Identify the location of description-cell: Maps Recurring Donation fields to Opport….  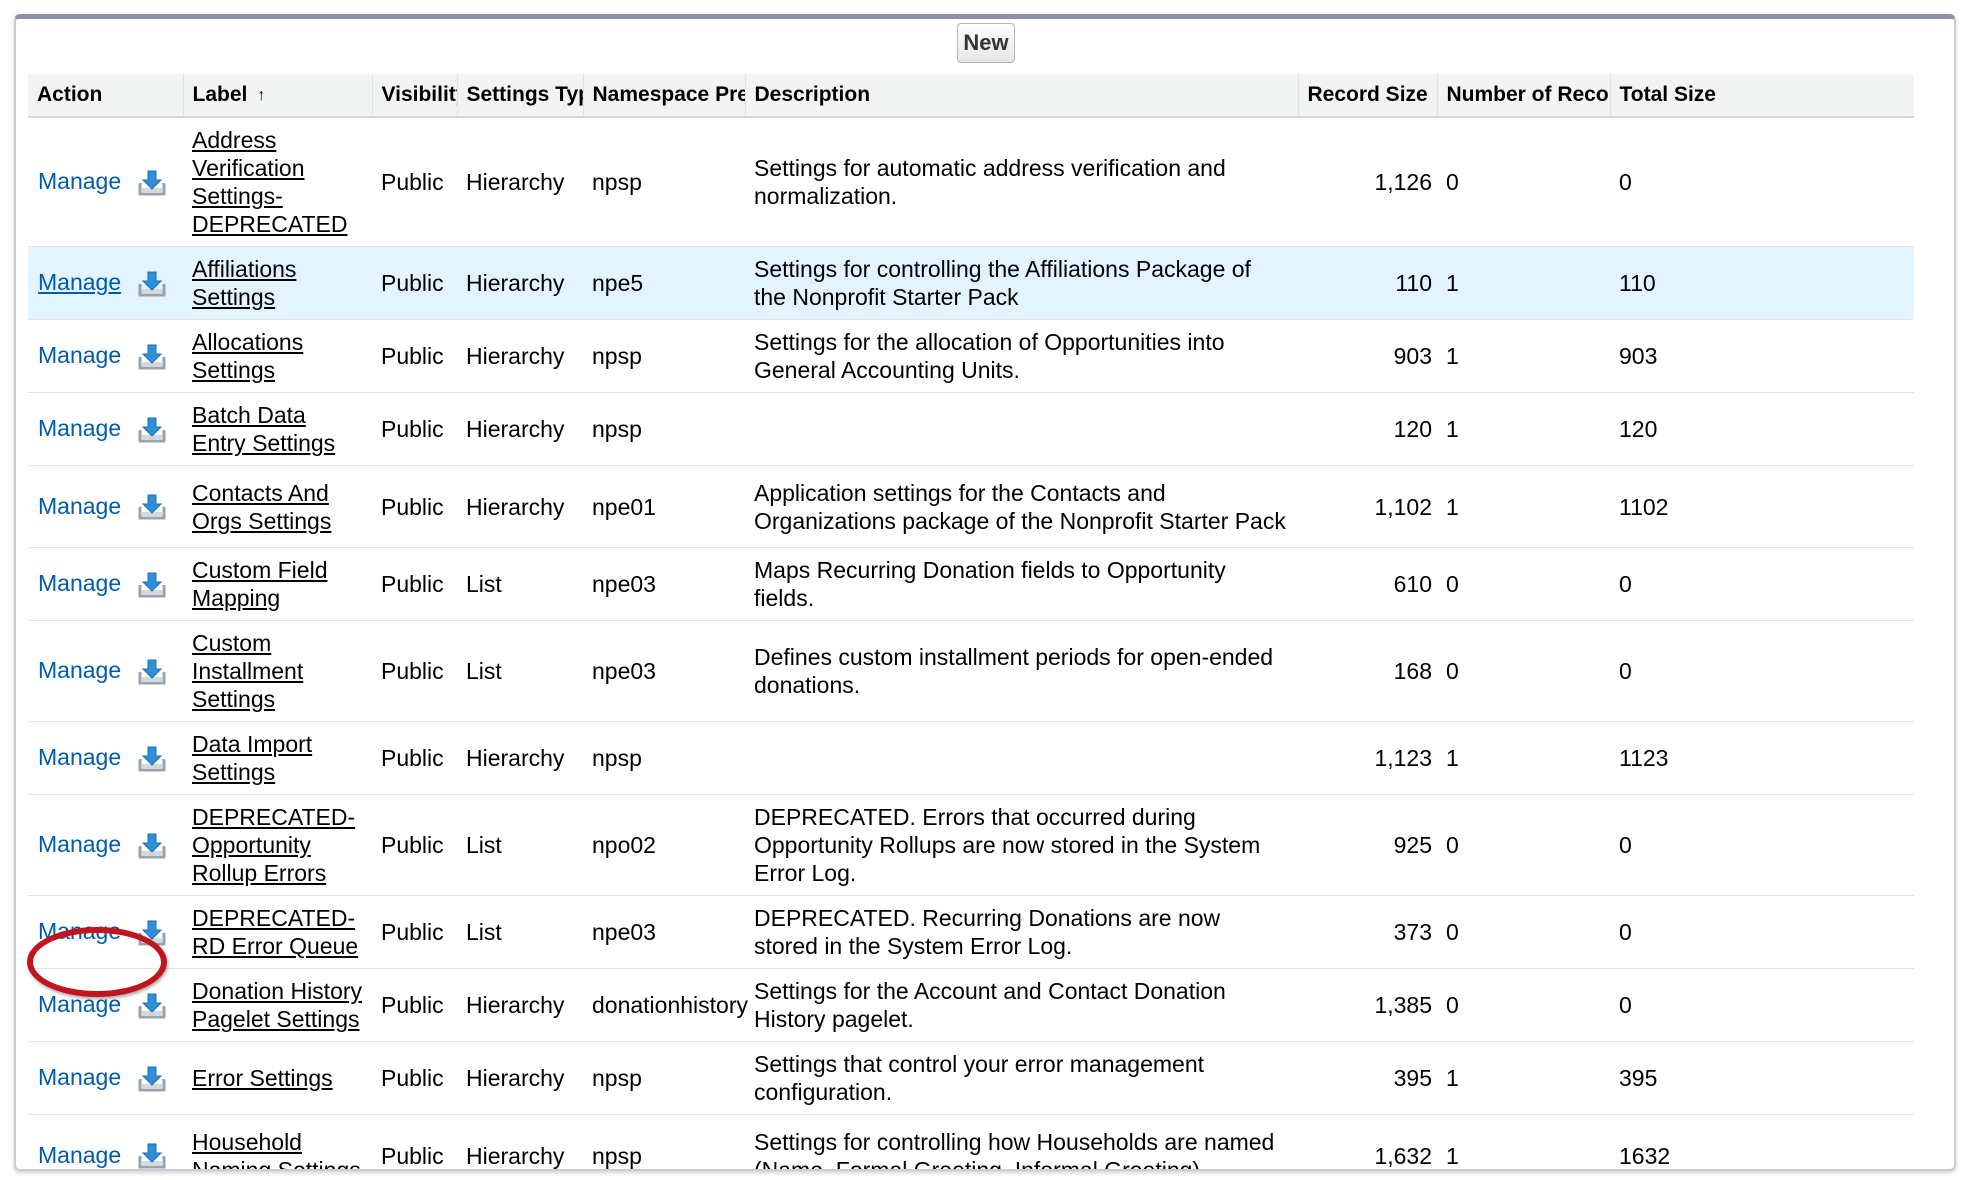
(1021, 584).